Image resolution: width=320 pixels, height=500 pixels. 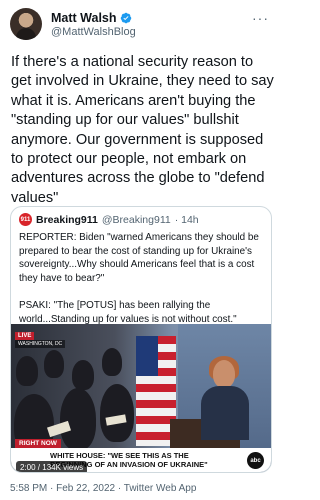 I want to click on avatar, so click(x=26, y=24).